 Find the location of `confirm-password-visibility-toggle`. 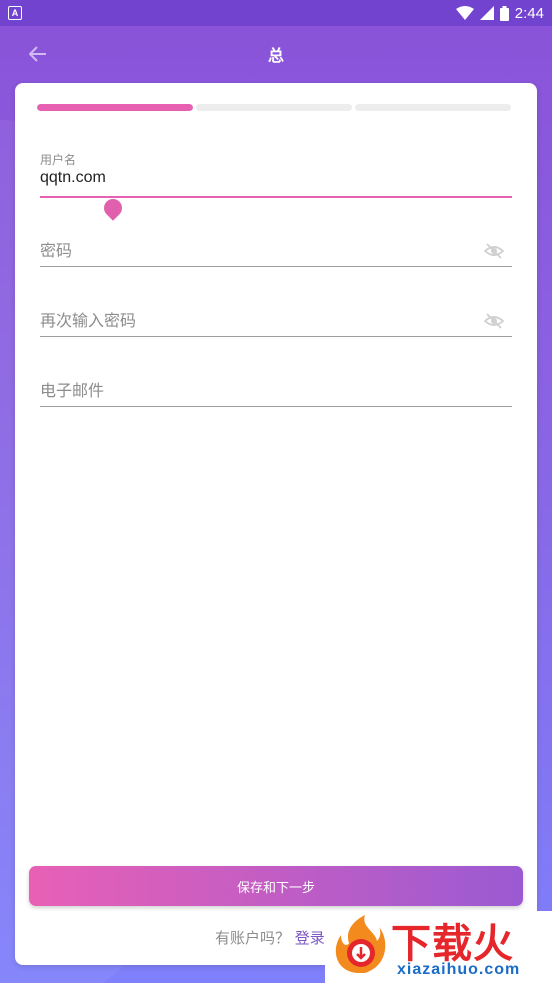

confirm-password-visibility-toggle is located at coordinates (494, 321).